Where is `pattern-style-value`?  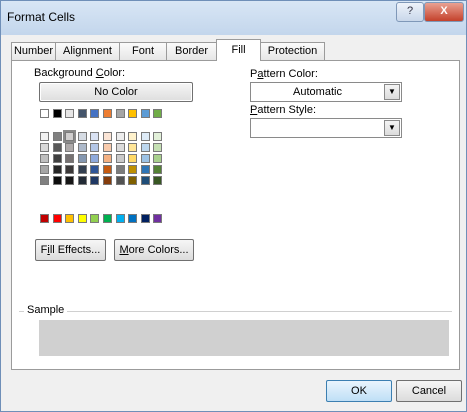 pattern-style-value is located at coordinates (317, 128).